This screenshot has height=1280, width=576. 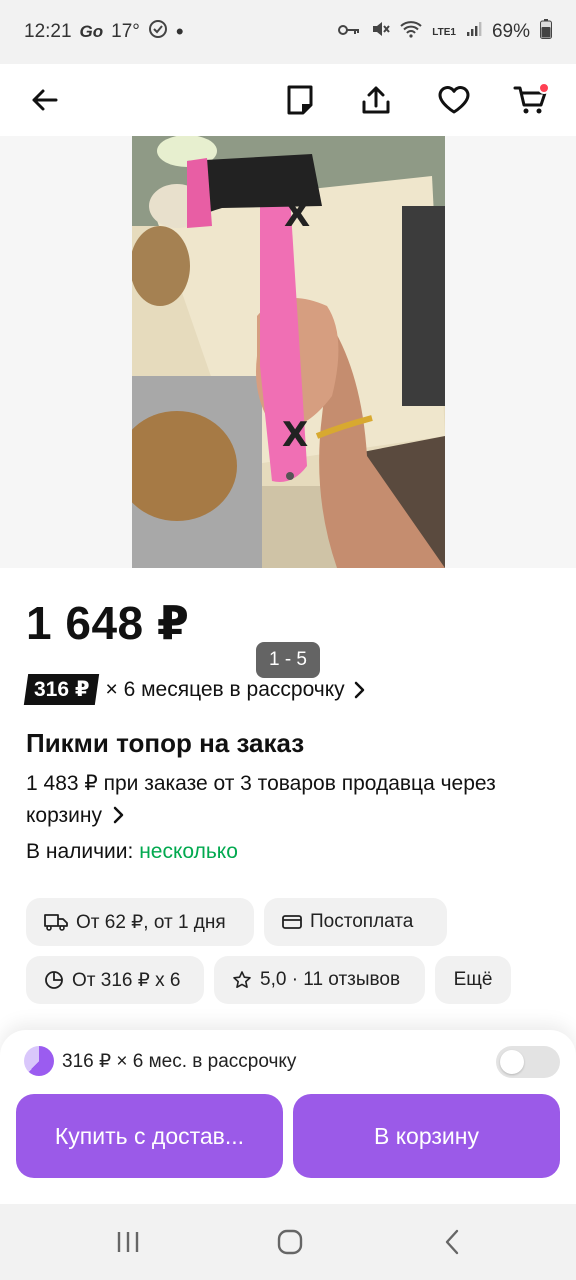 What do you see at coordinates (108, 623) in the screenshot?
I see `product-price: 1 648 ₽` at bounding box center [108, 623].